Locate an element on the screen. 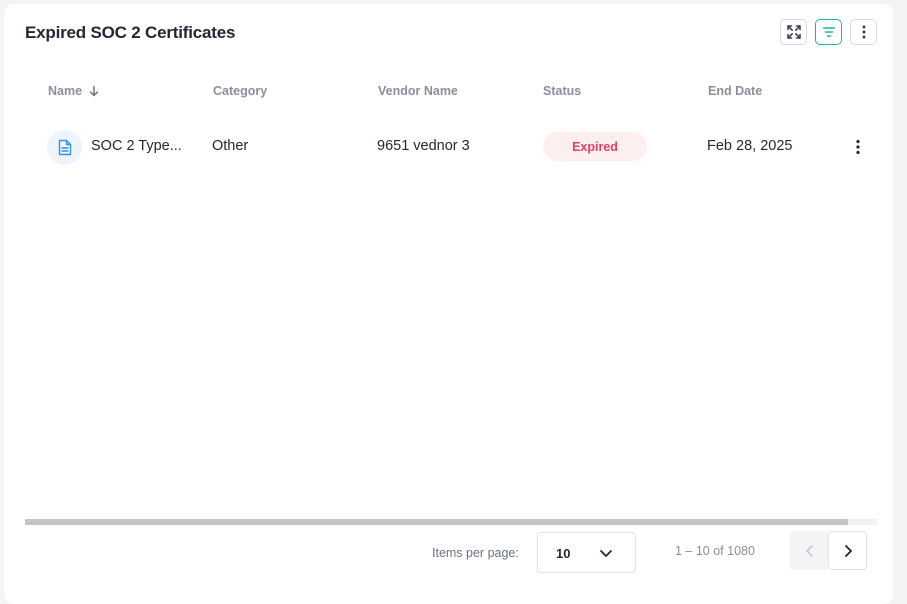 The height and width of the screenshot is (604, 907). chevron-right-icon is located at coordinates (848, 550).